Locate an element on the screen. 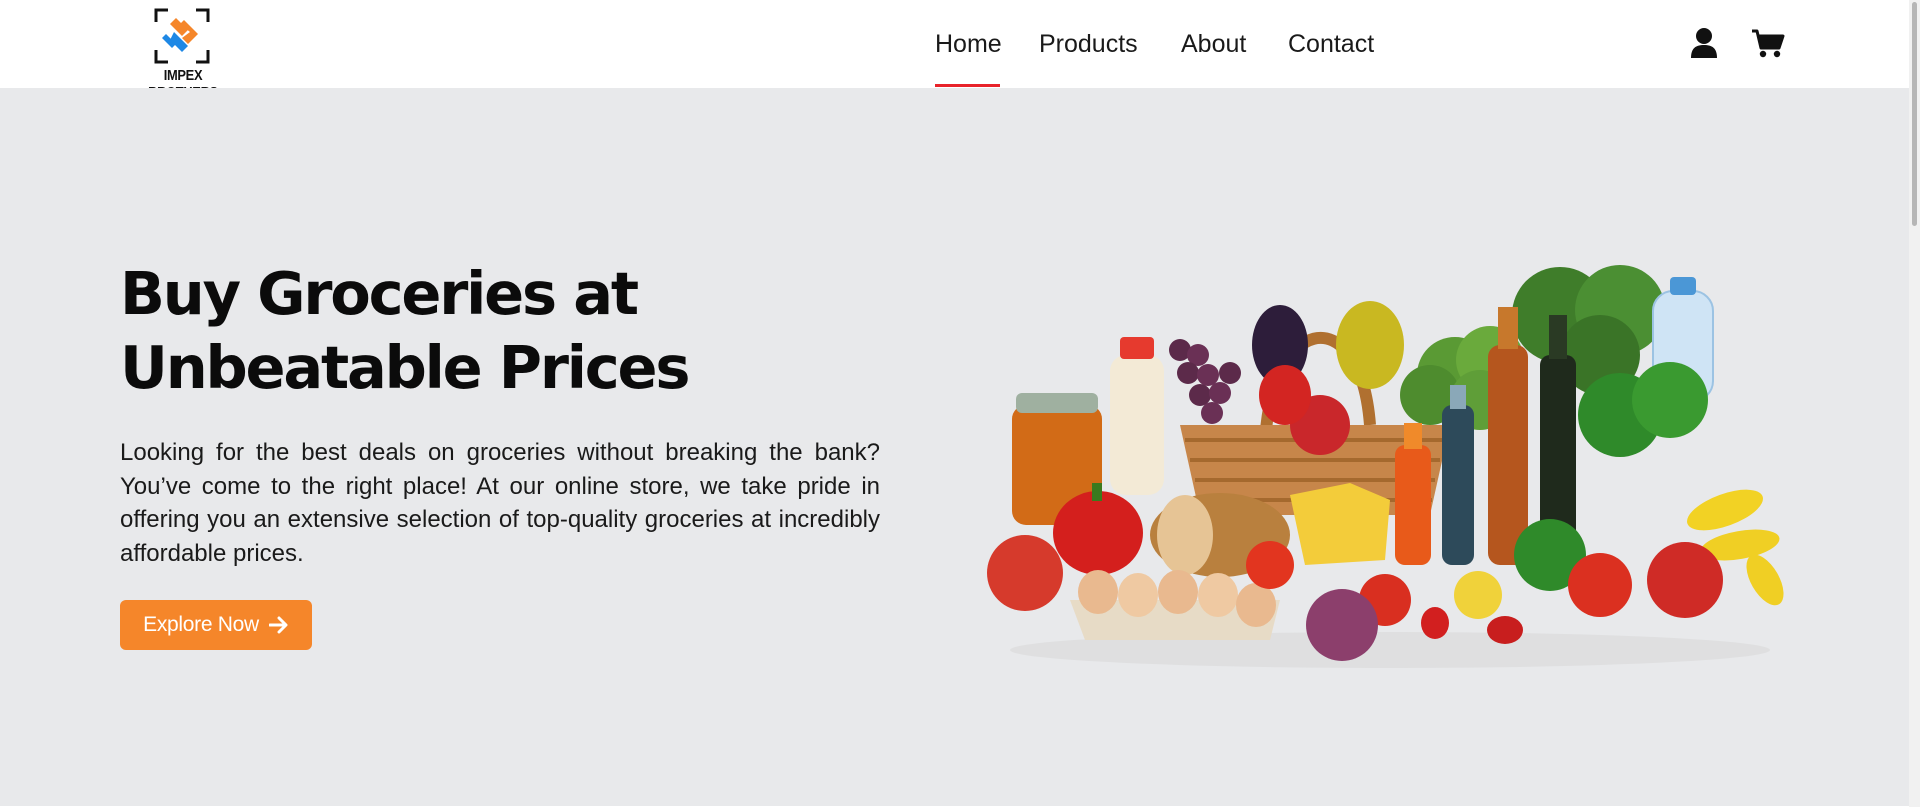 The image size is (1920, 807). explore-now-button: Explore Now is located at coordinates (216, 625).